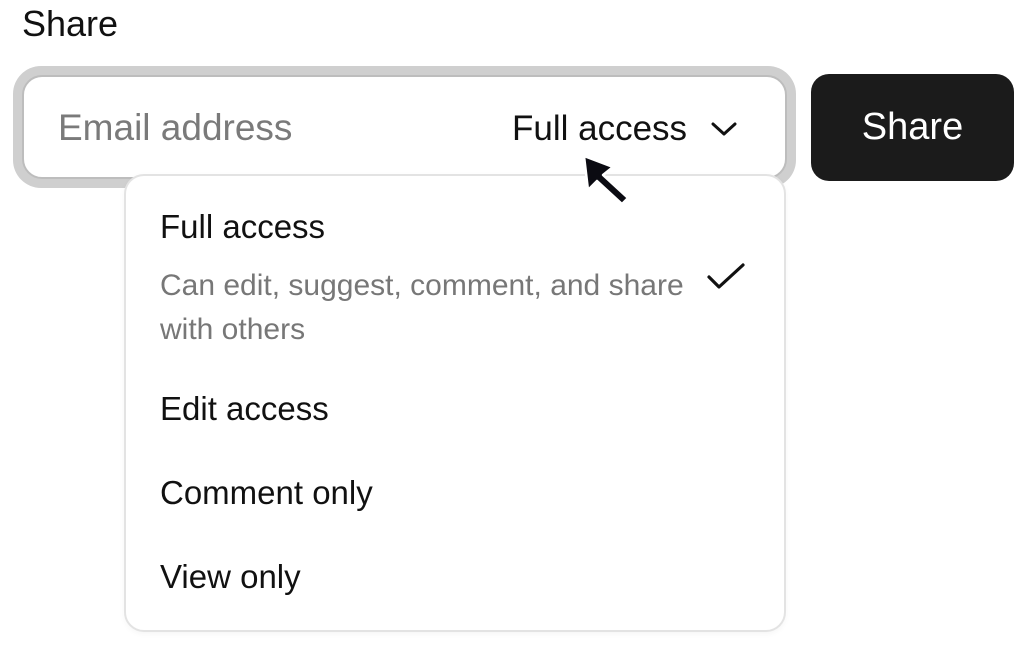 The image size is (1032, 648). What do you see at coordinates (455, 396) in the screenshot?
I see `menu-item-edit-access: Edit access` at bounding box center [455, 396].